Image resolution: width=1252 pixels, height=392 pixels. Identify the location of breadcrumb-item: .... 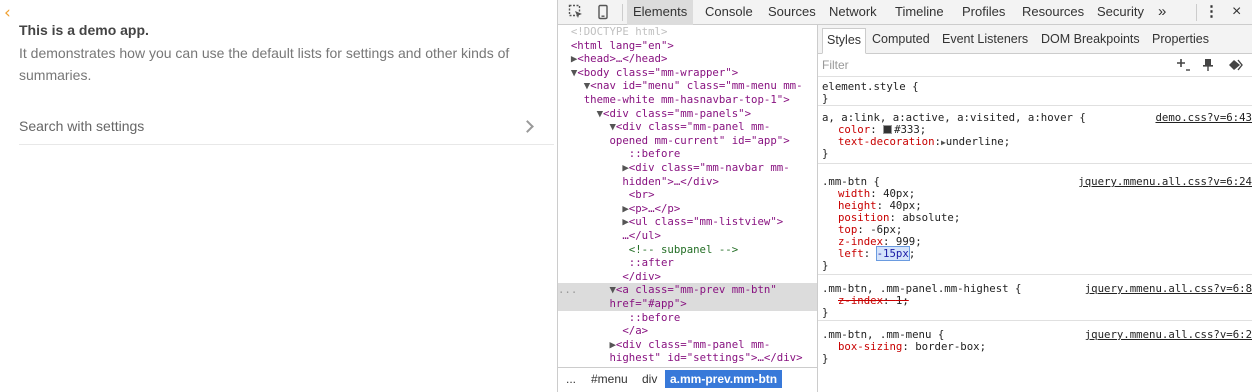
(571, 379).